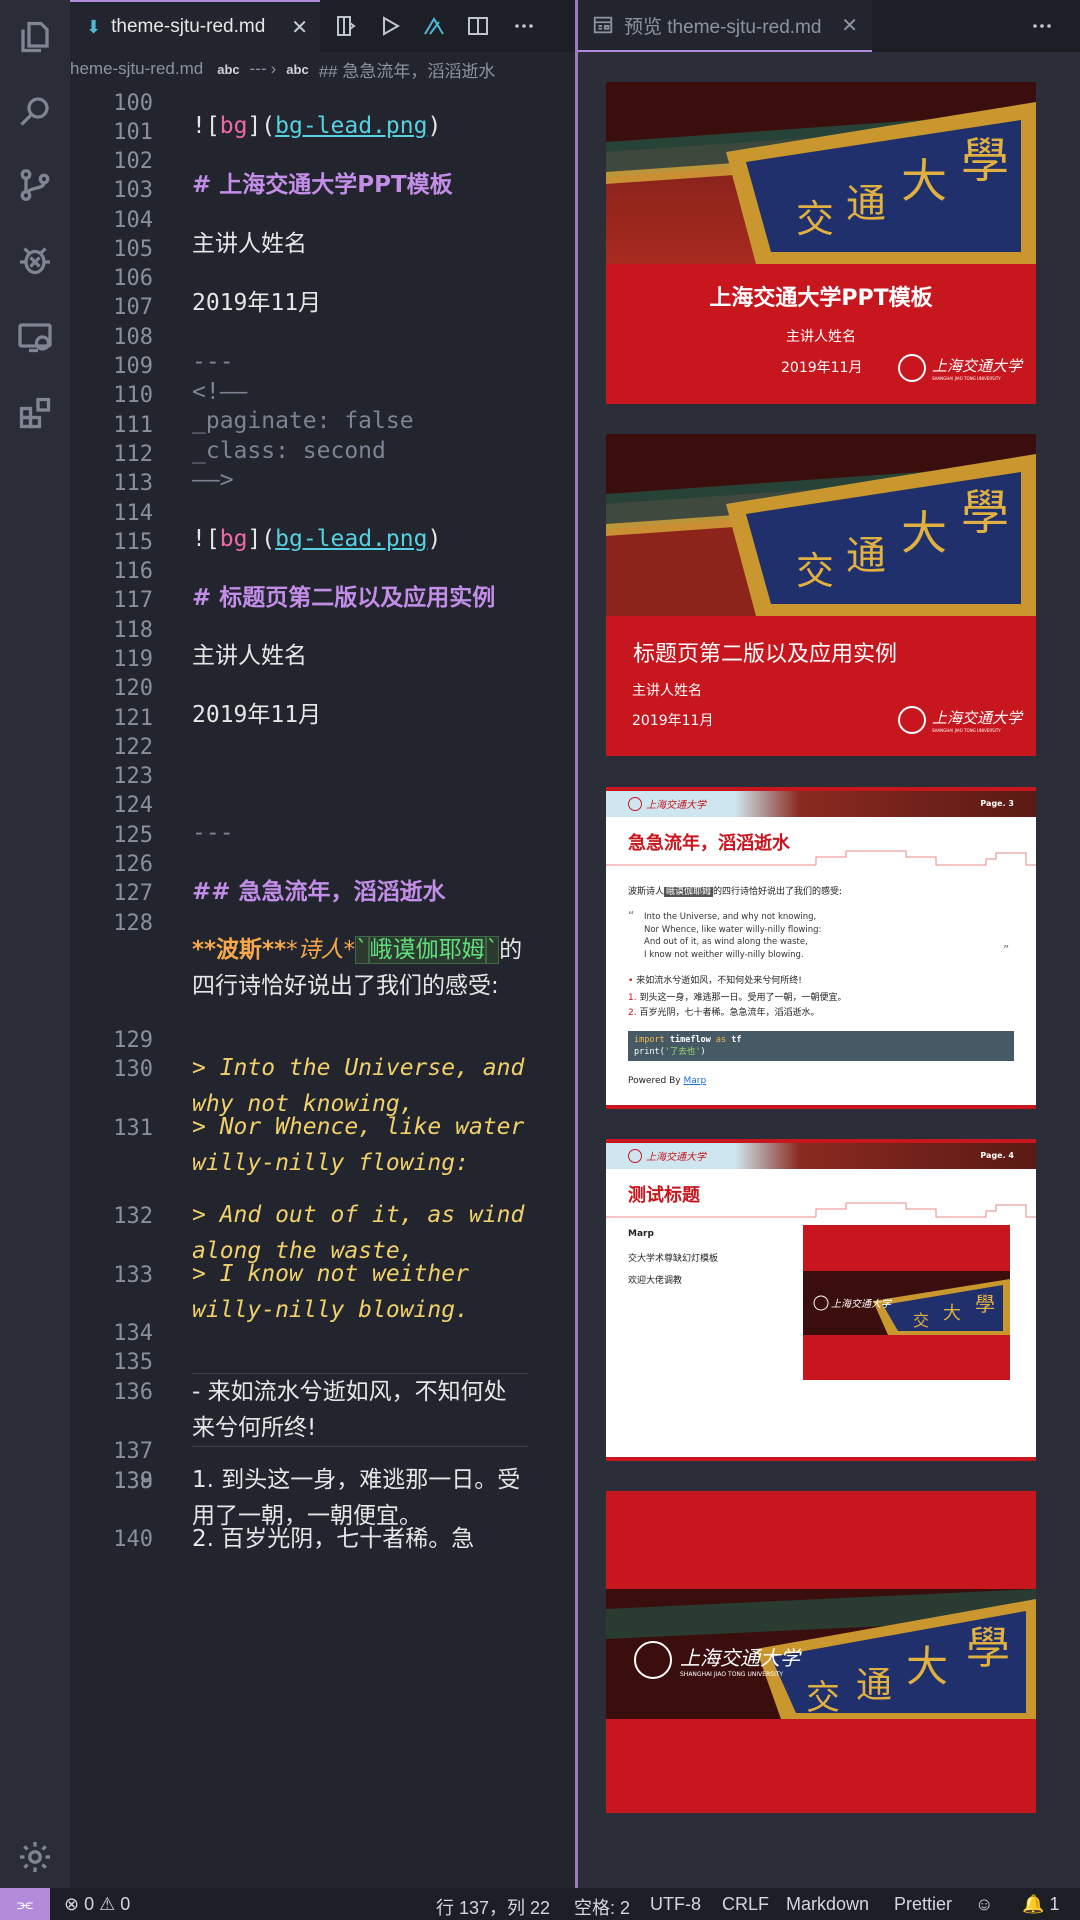 This screenshot has height=1920, width=1080. Describe the element at coordinates (35, 259) in the screenshot. I see `debug-icon` at that location.